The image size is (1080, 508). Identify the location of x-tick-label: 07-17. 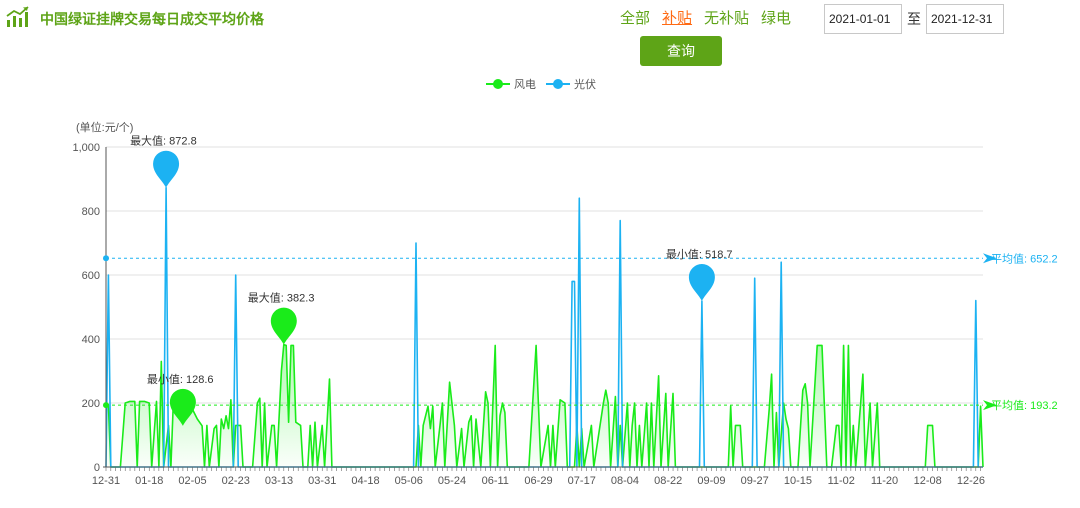
(582, 481).